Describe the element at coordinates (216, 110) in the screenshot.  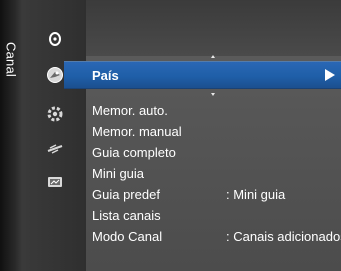
I see `menu-item-memor-auto: Memor. auto.` at that location.